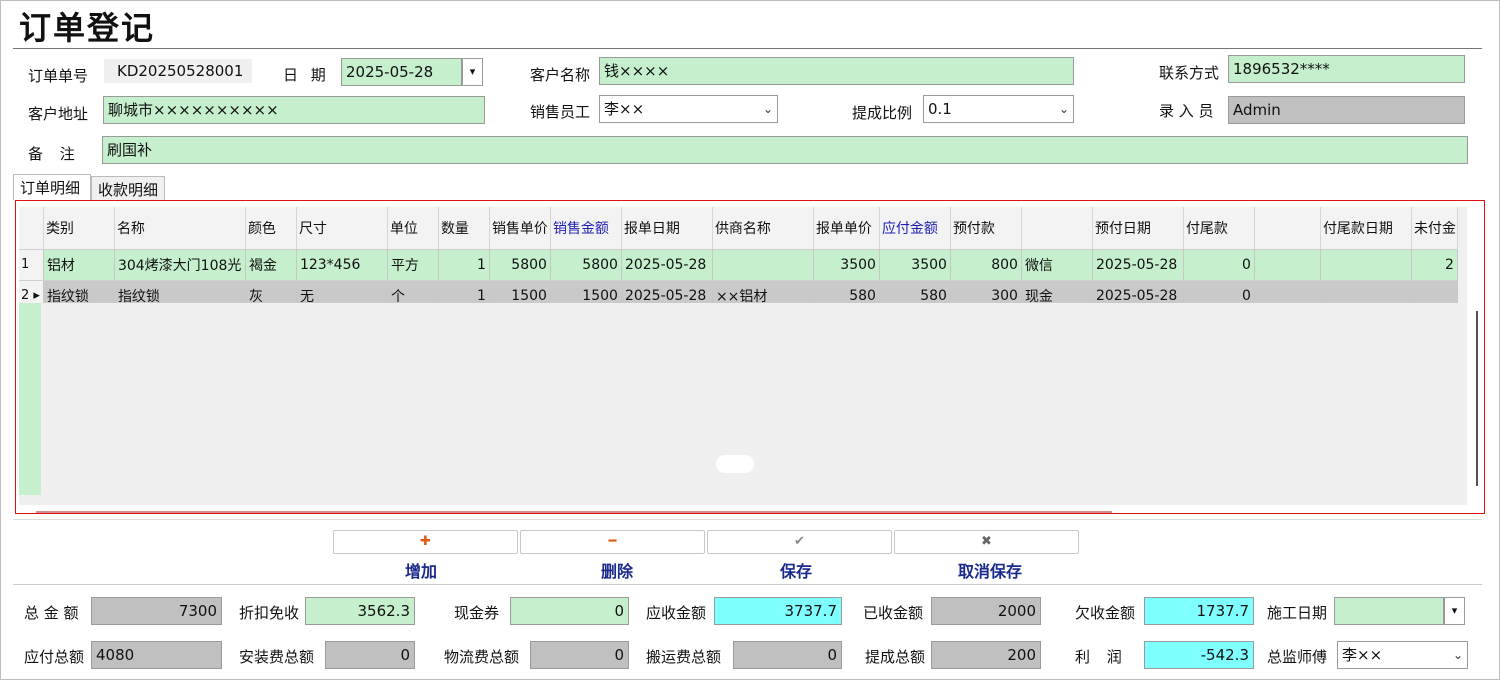  I want to click on contact-field: 1896532****, so click(1346, 69).